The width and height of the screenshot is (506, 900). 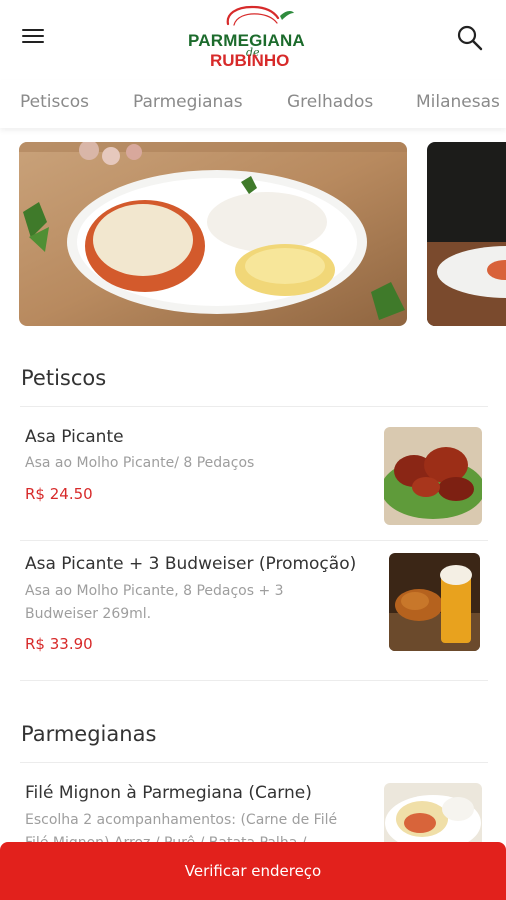 I want to click on tab-petiscos: Petiscos, so click(x=54, y=102).